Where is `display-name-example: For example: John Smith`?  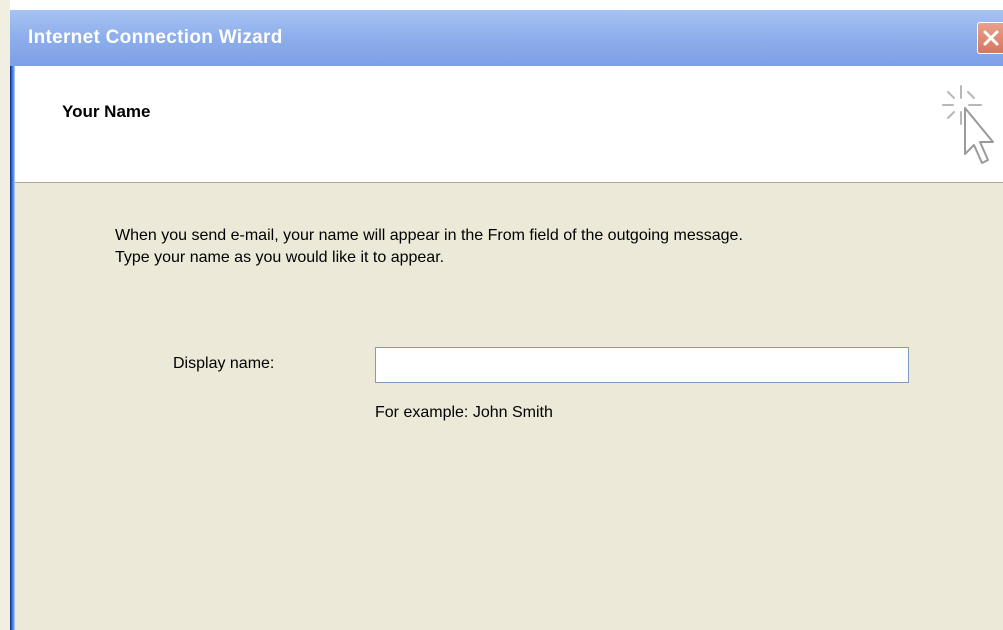 display-name-example: For example: John Smith is located at coordinates (464, 412).